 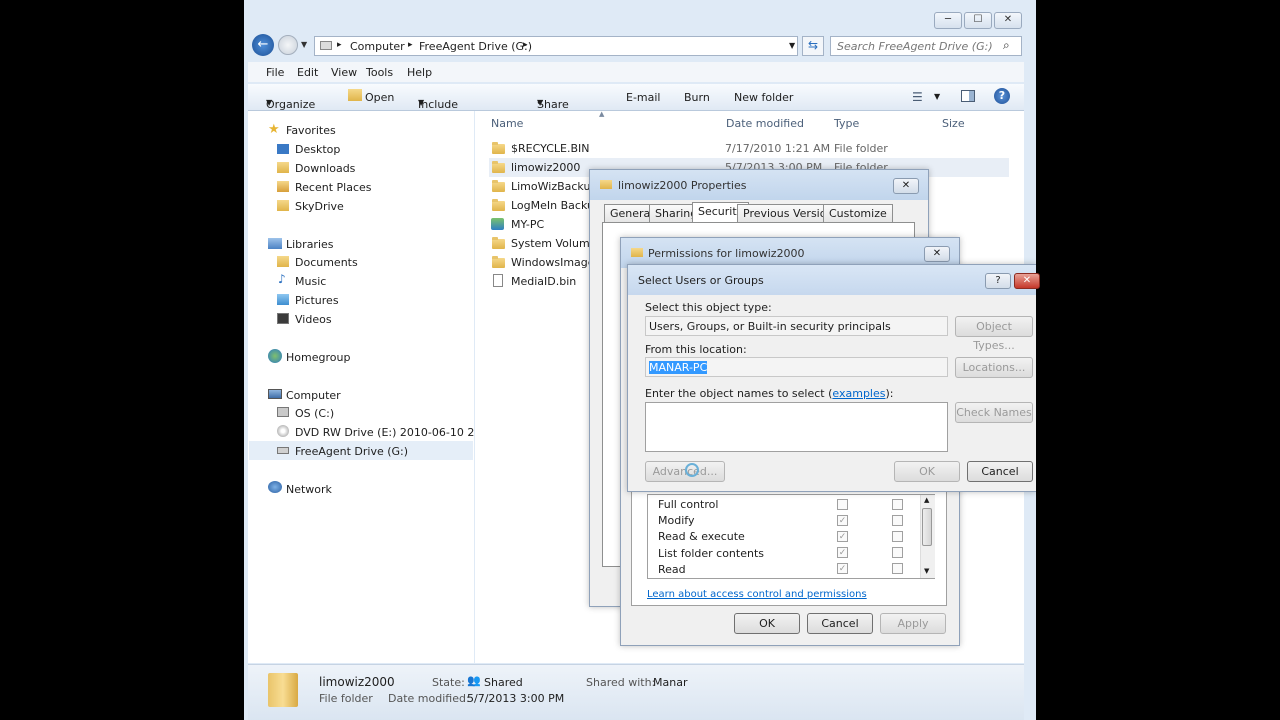 What do you see at coordinates (283, 318) in the screenshot?
I see `videos-icon` at bounding box center [283, 318].